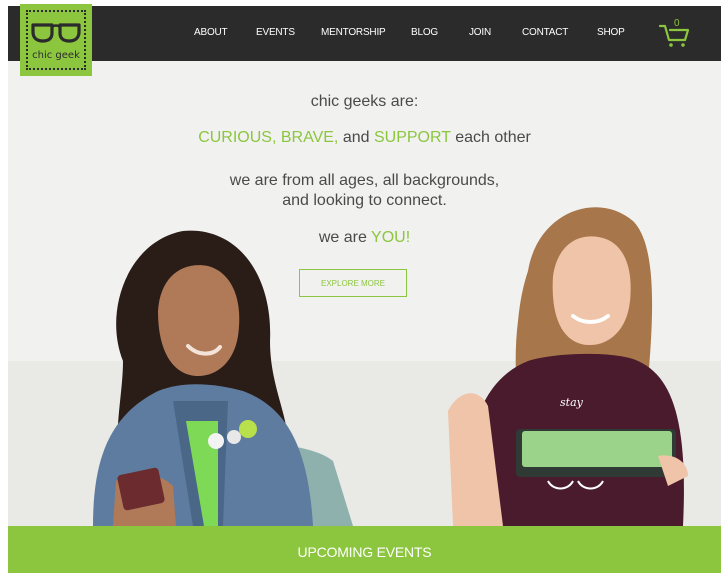 Image resolution: width=721 pixels, height=573 pixels. I want to click on word-brave: BRAVE,, so click(309, 137).